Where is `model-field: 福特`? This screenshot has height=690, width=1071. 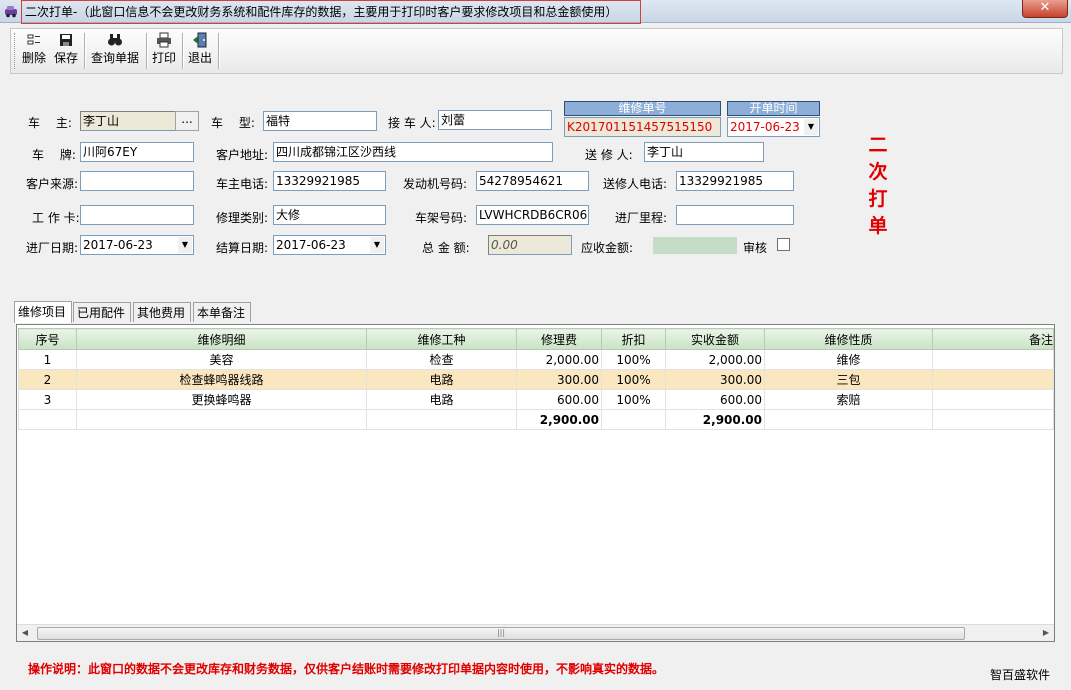
model-field: 福特 is located at coordinates (320, 121).